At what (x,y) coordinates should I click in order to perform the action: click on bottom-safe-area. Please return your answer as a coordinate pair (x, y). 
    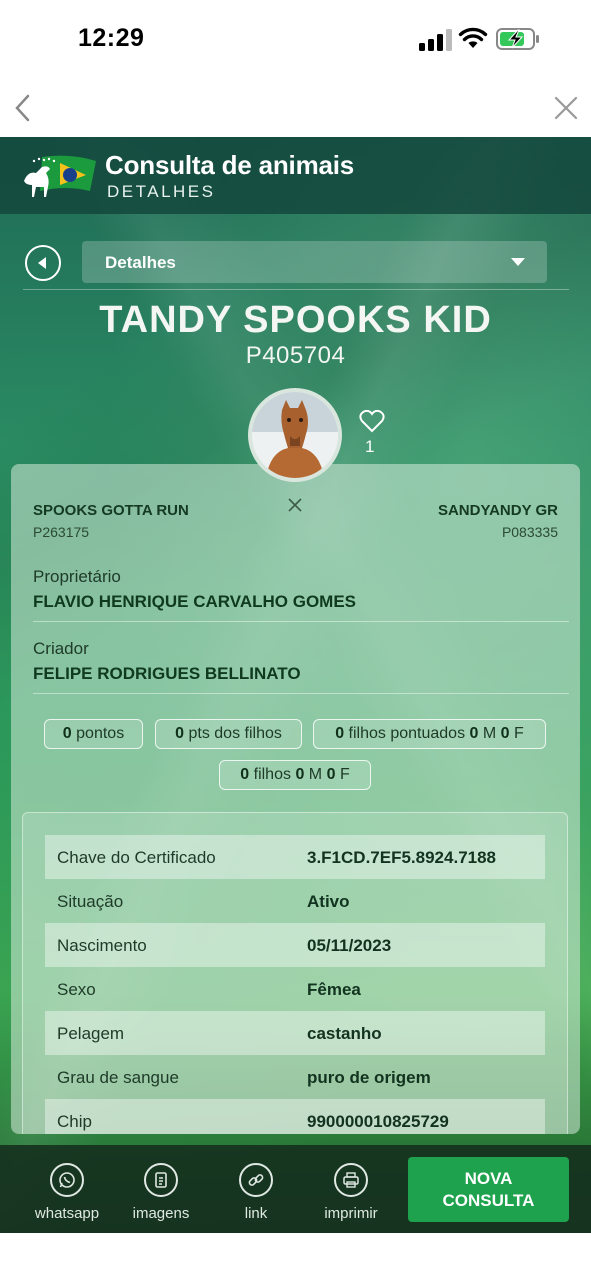
    Looking at the image, I should click on (295, 1256).